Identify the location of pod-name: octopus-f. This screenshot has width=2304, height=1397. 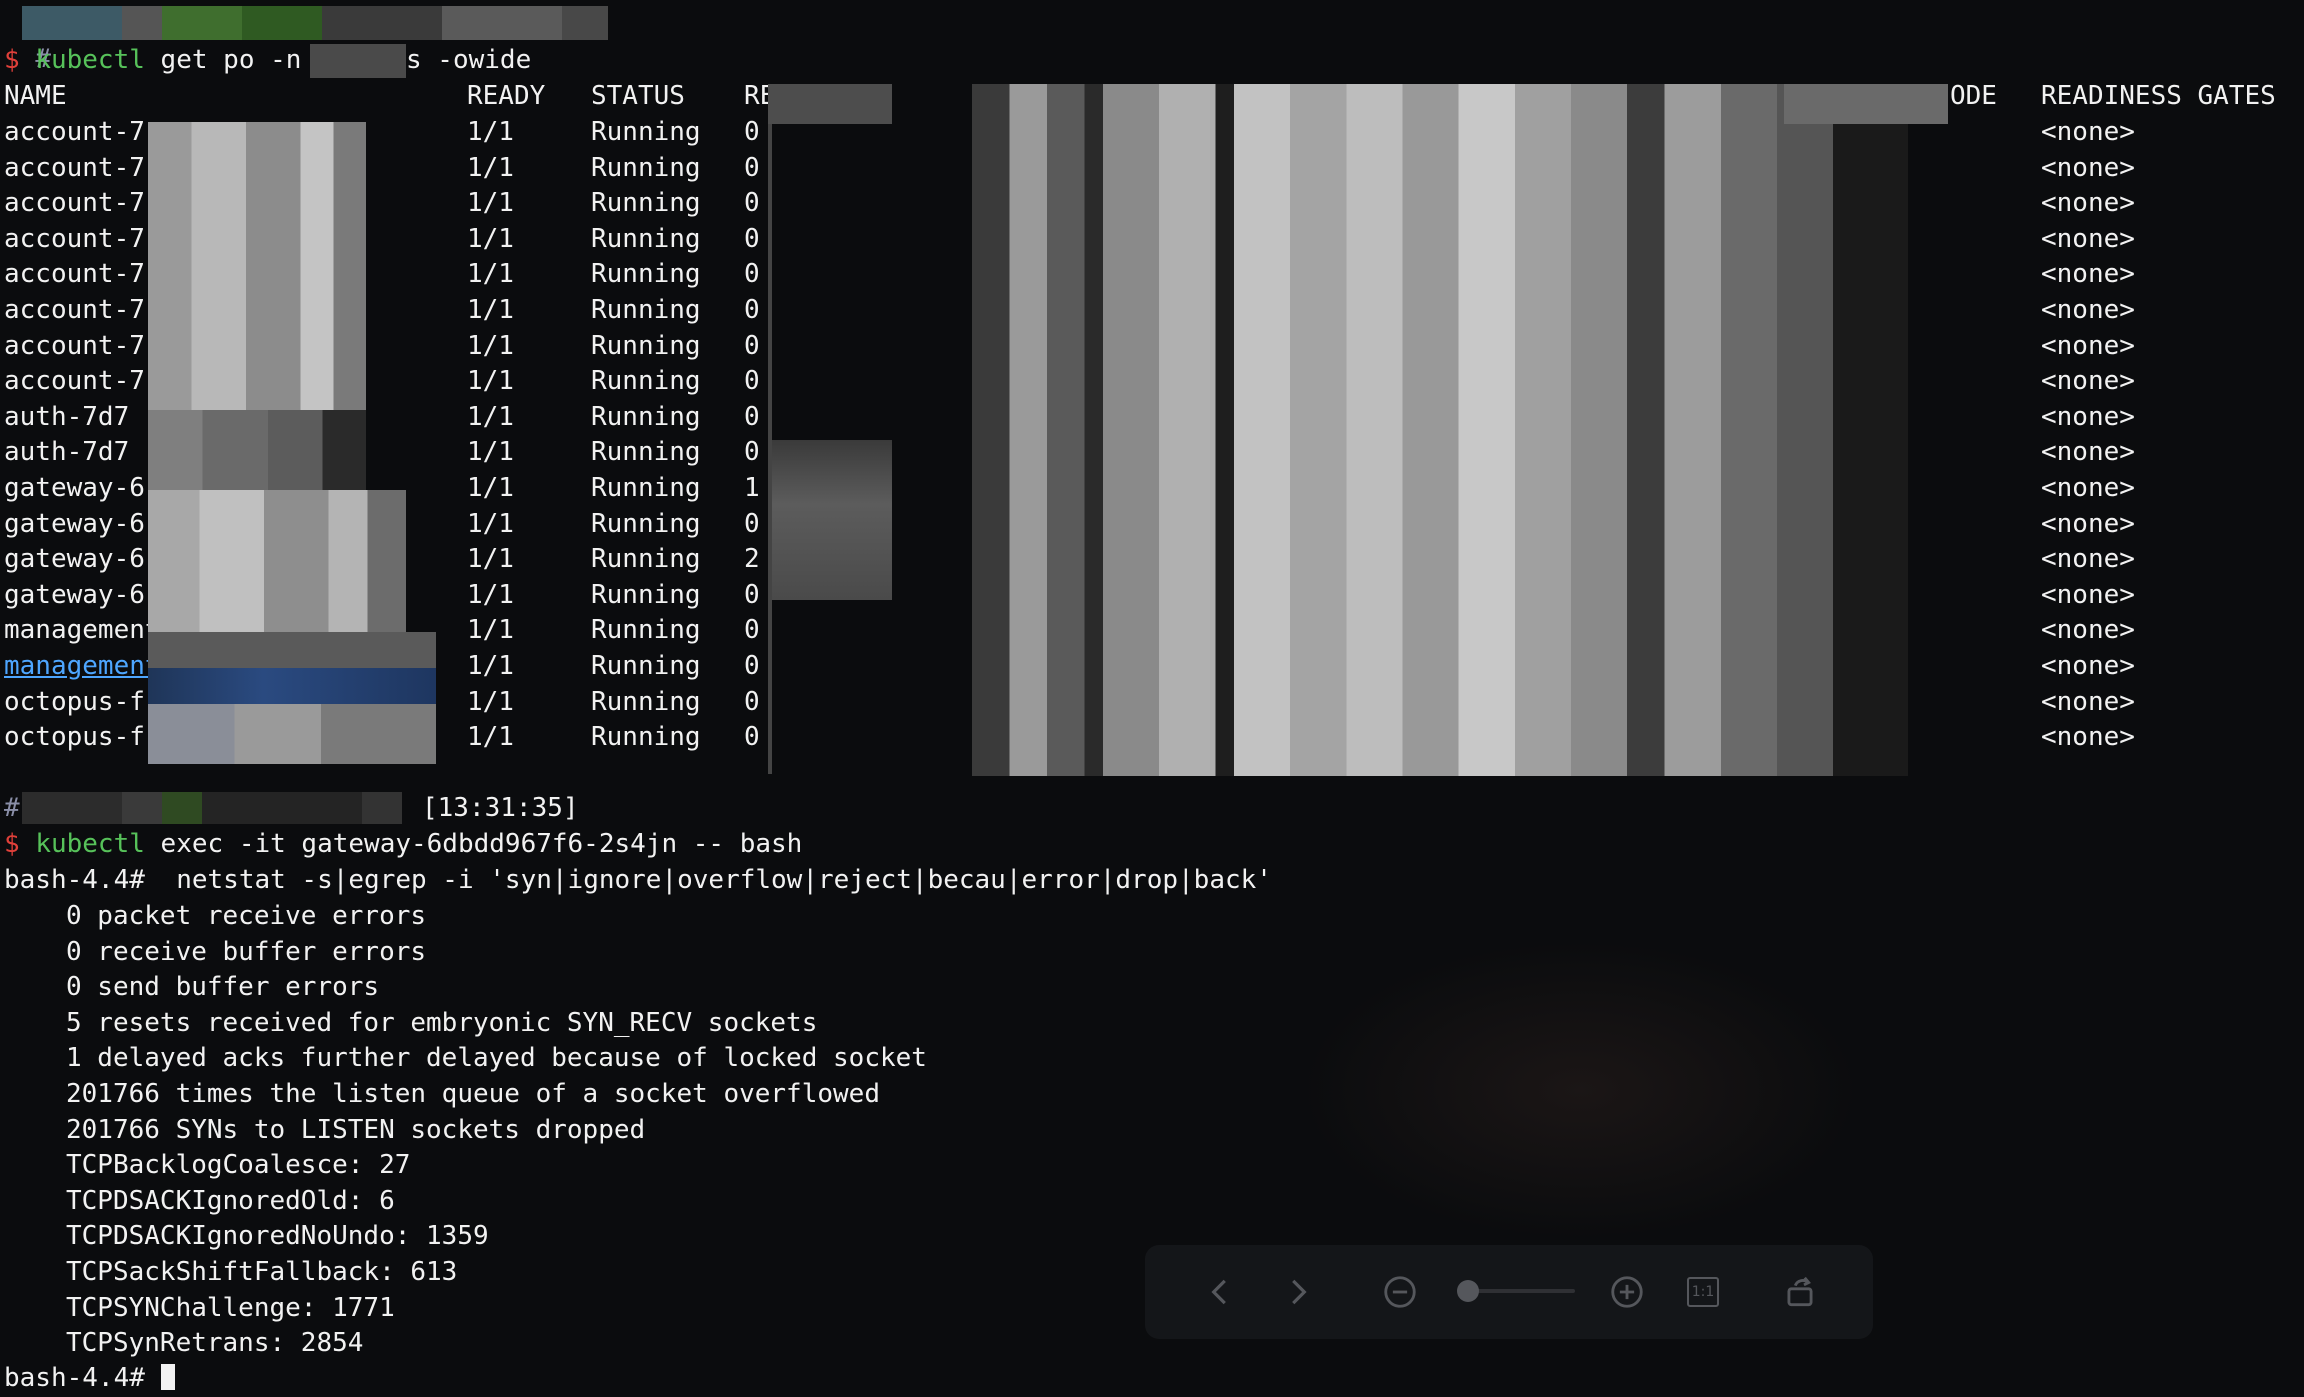
(74, 737).